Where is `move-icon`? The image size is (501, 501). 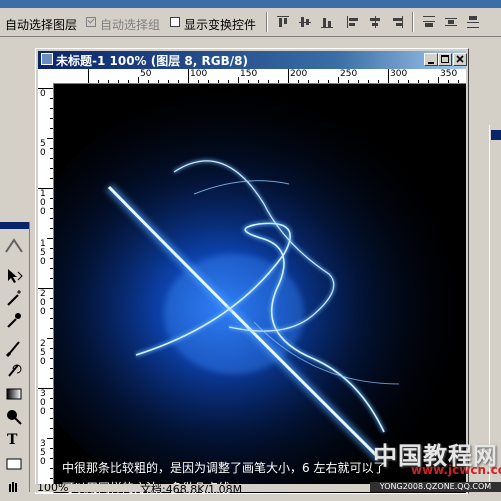 move-icon is located at coordinates (15, 276).